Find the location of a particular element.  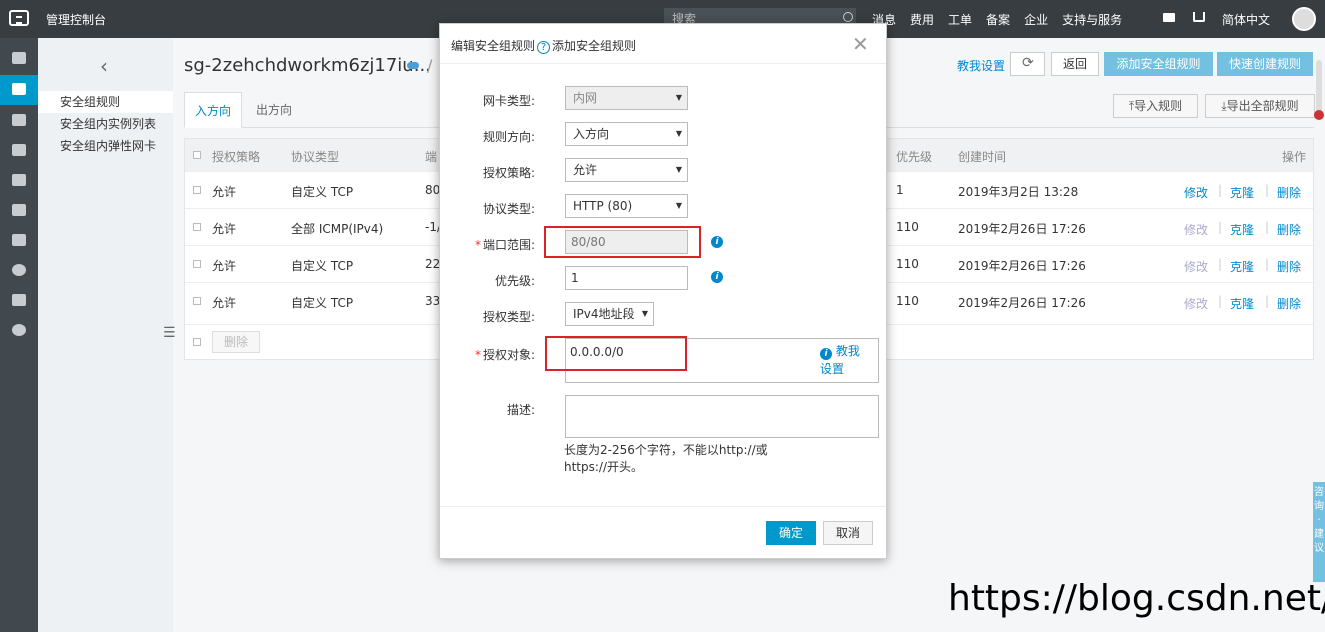

language-switch: 简体中文 is located at coordinates (1246, 19).